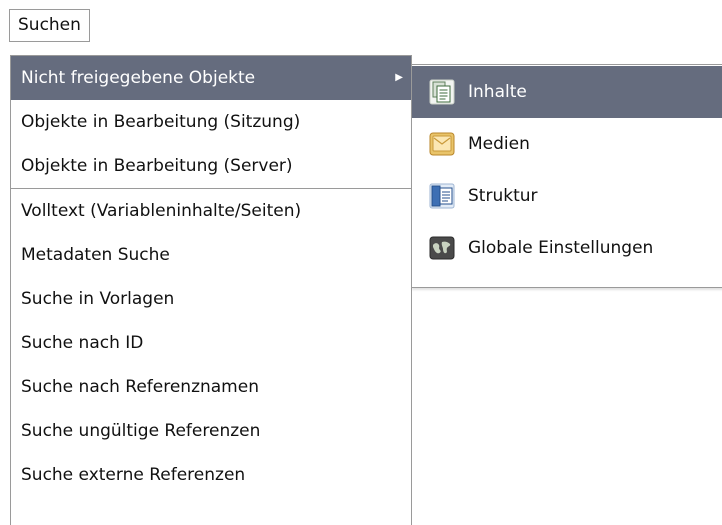 This screenshot has height=525, width=722. I want to click on search-menu-button: Suchen, so click(49, 25).